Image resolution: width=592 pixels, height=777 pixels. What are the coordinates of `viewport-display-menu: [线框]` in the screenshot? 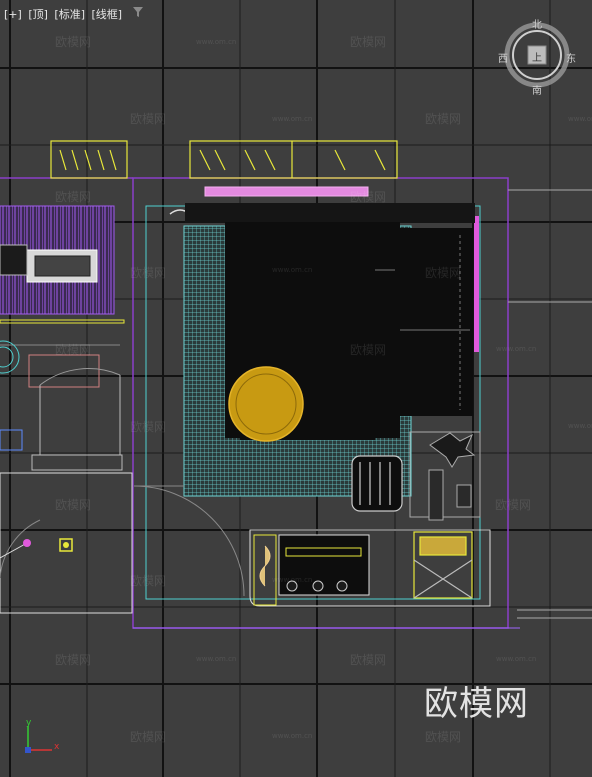 It's located at (107, 14).